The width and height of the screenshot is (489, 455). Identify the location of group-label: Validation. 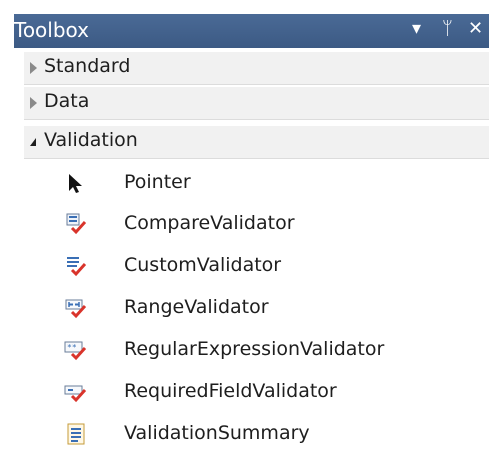
(91, 140).